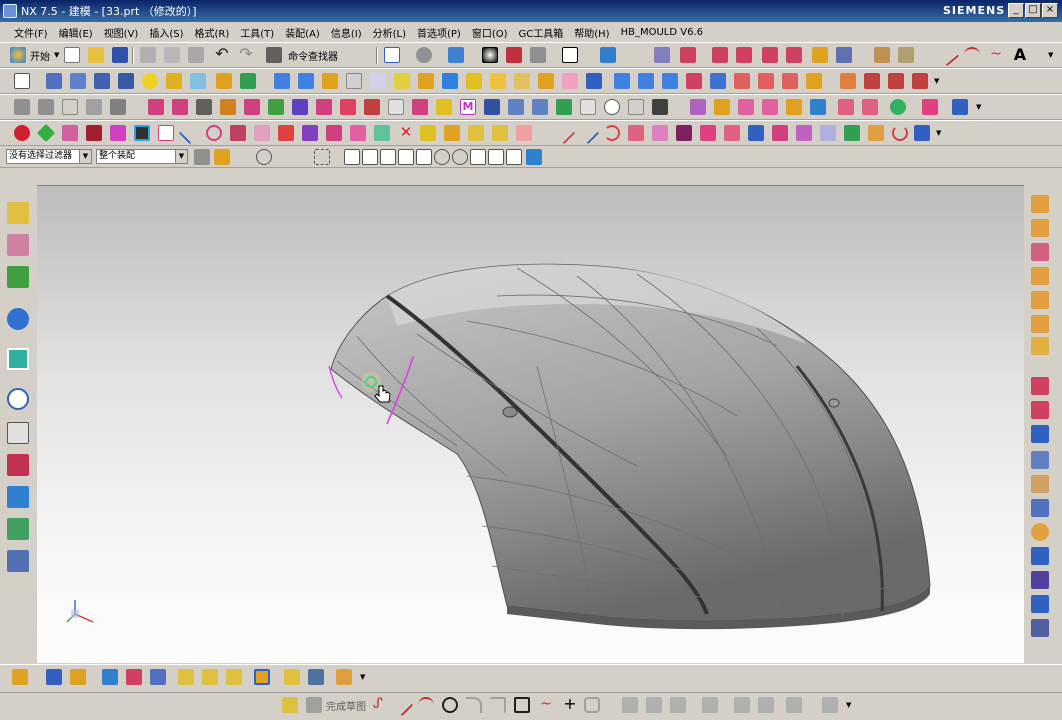 The height and width of the screenshot is (720, 1062). Describe the element at coordinates (794, 55) in the screenshot. I see `datum-csys-icon` at that location.